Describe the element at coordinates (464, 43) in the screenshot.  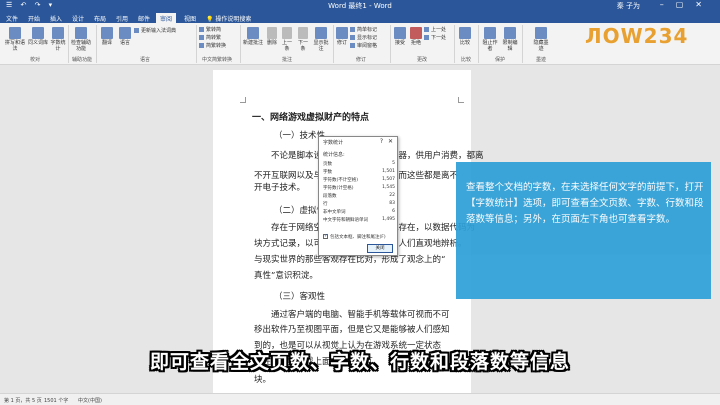
I see `compare-label: 比较` at that location.